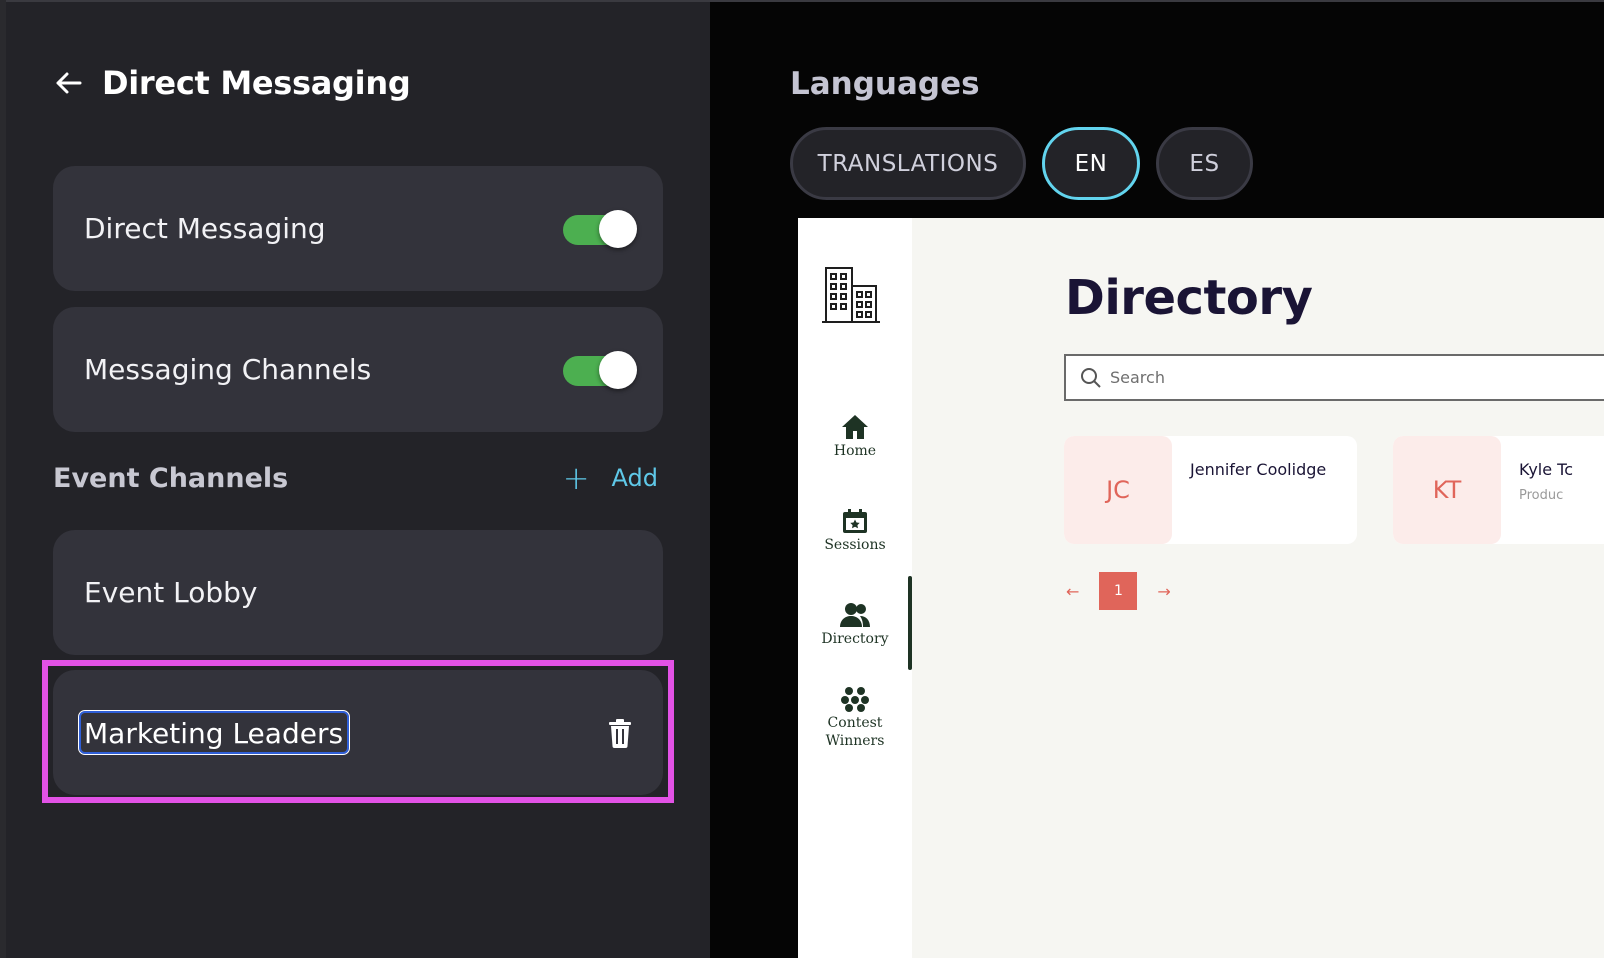 This screenshot has height=958, width=1604. Describe the element at coordinates (851, 295) in the screenshot. I see `building-logo-icon` at that location.